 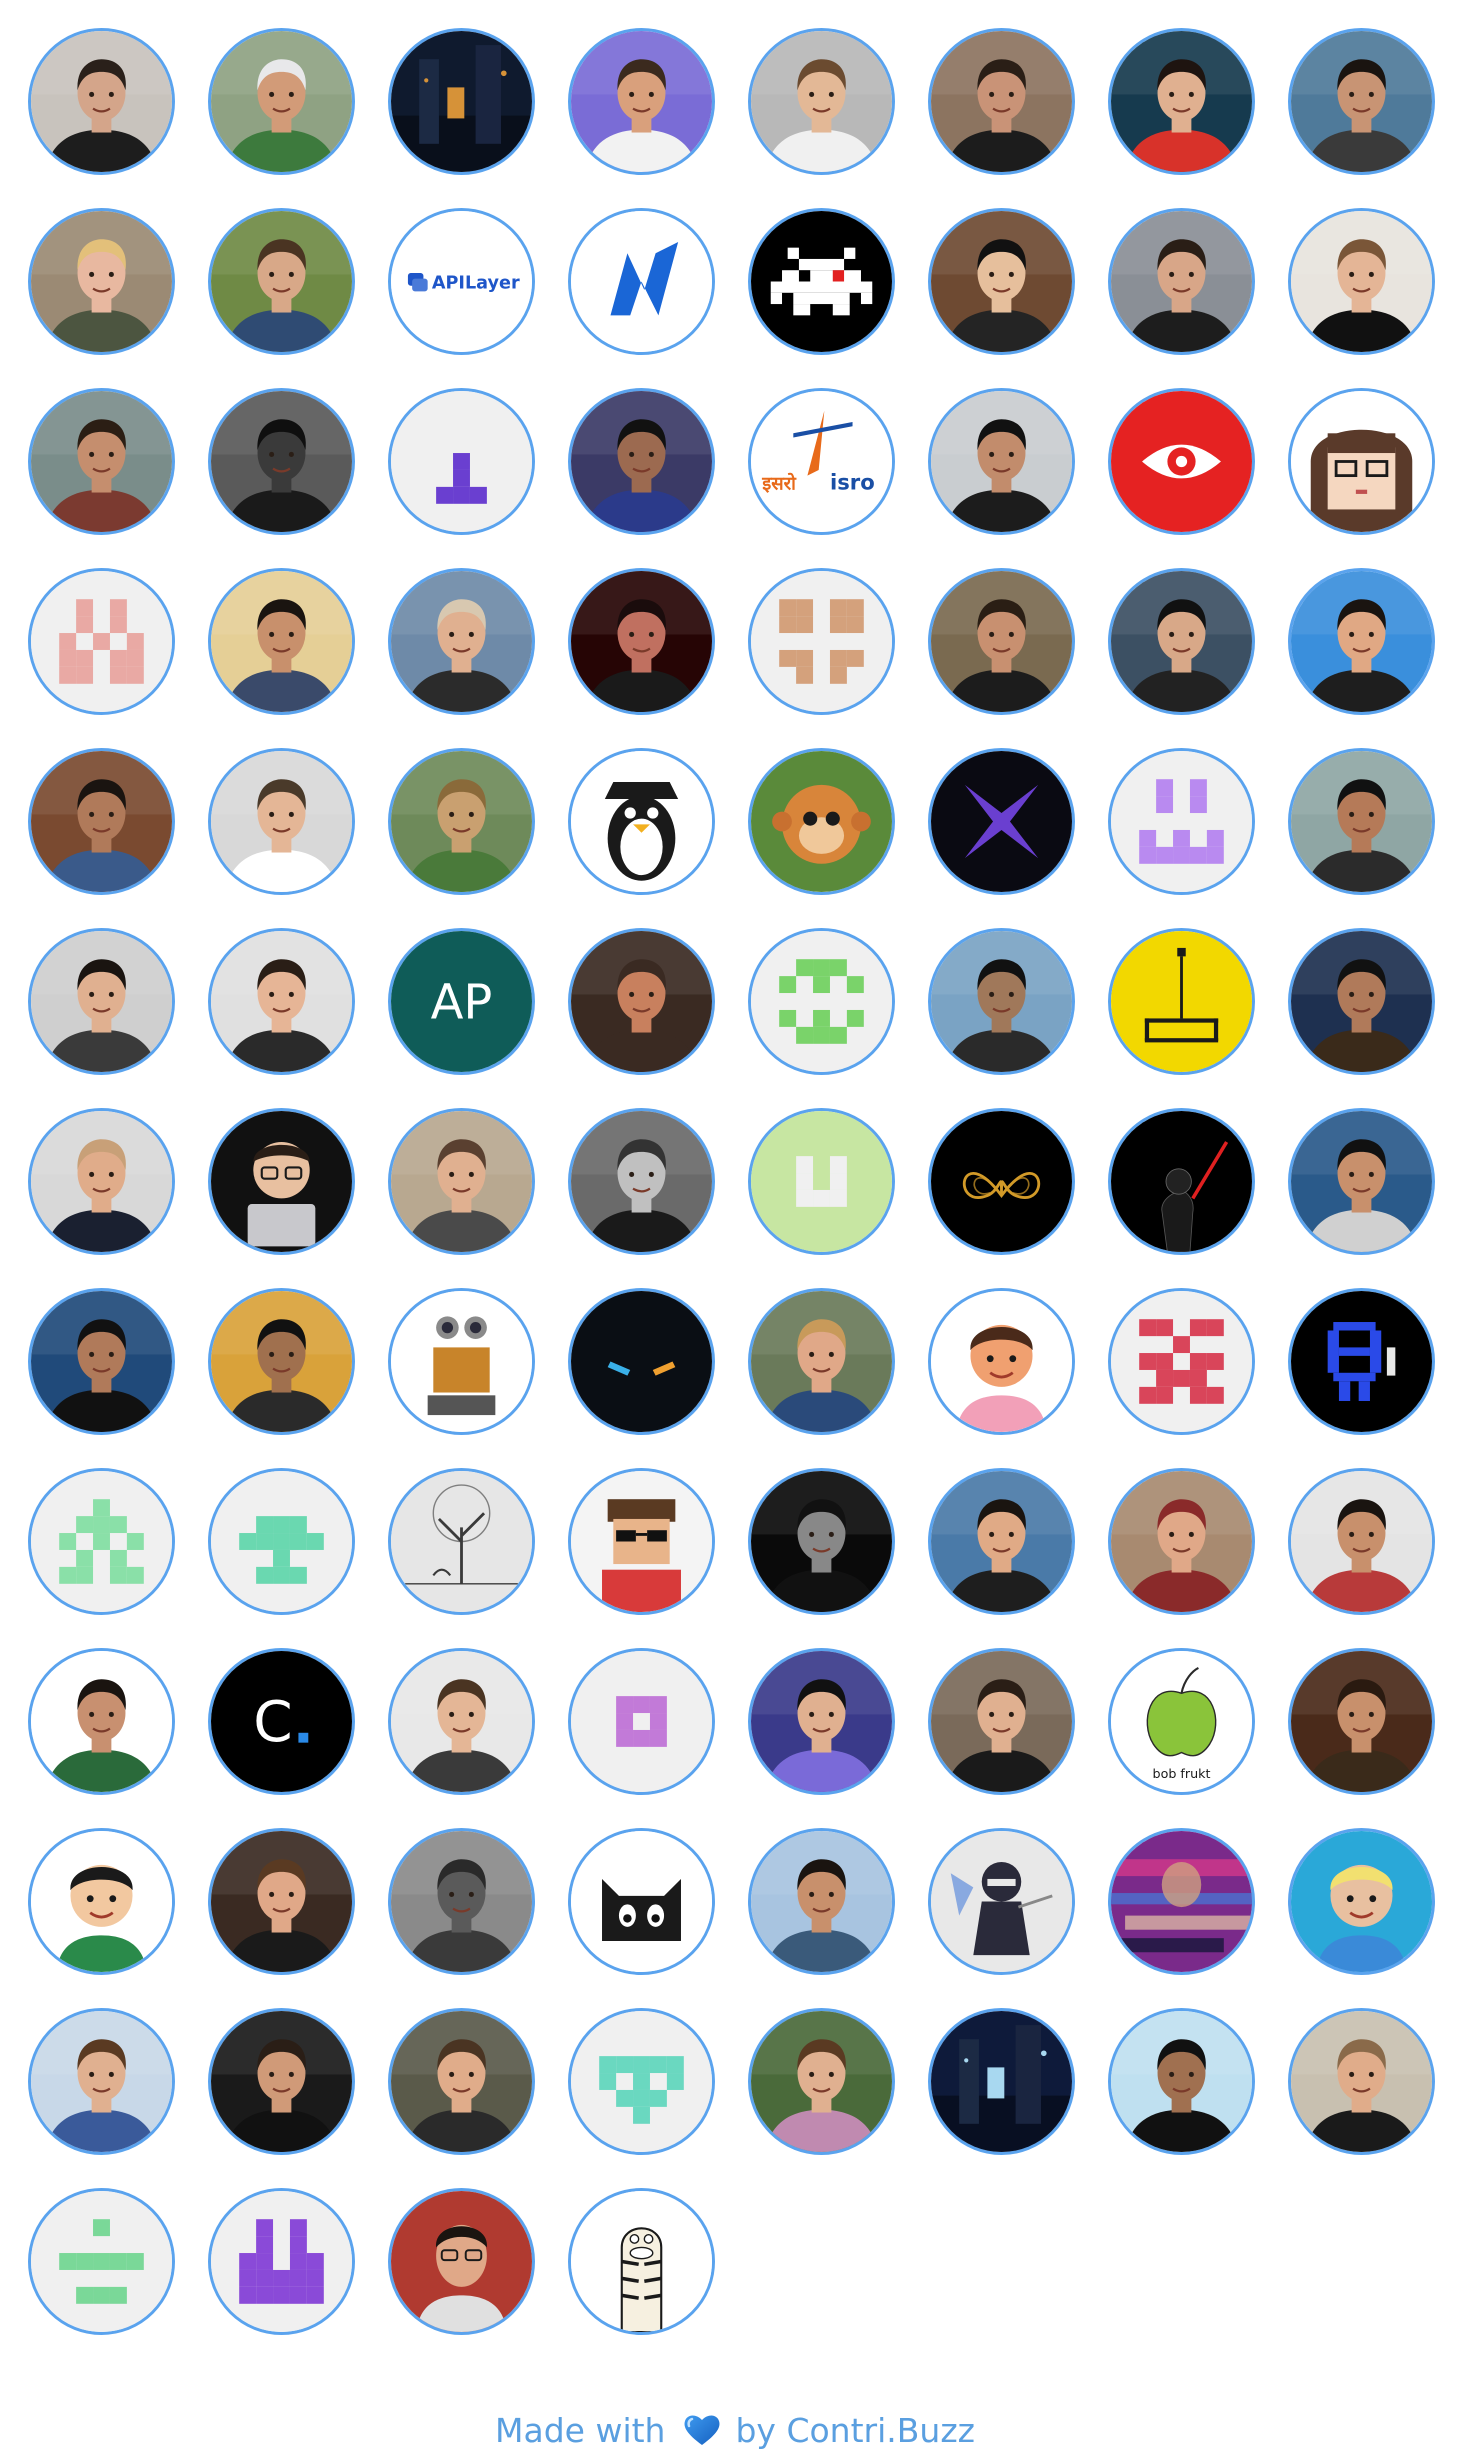 I want to click on avatar-contributor-43: AP, so click(x=461, y=1001).